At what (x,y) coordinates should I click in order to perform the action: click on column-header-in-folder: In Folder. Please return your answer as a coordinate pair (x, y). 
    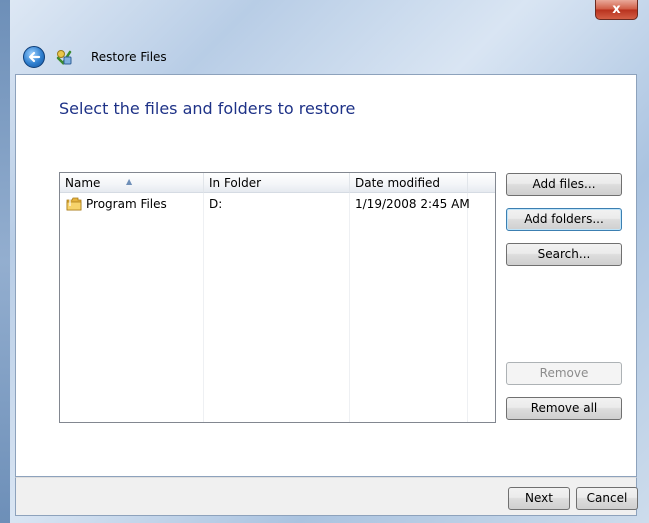
    Looking at the image, I should click on (277, 183).